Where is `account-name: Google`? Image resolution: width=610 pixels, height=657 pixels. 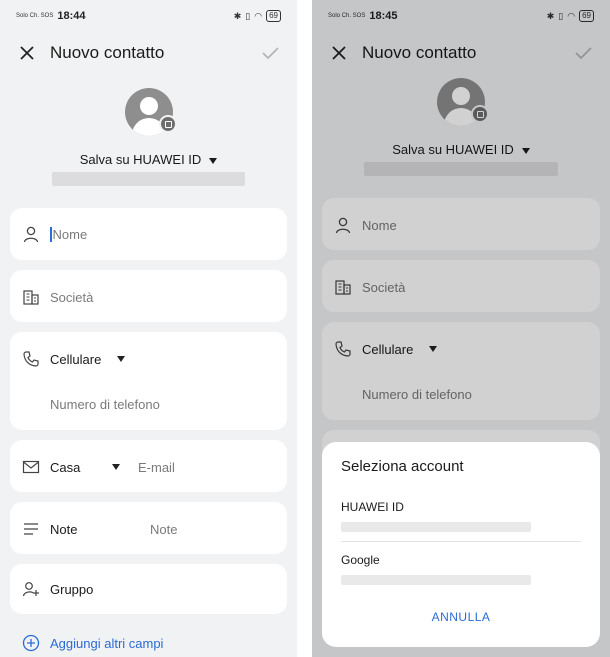
account-name: Google is located at coordinates (360, 560).